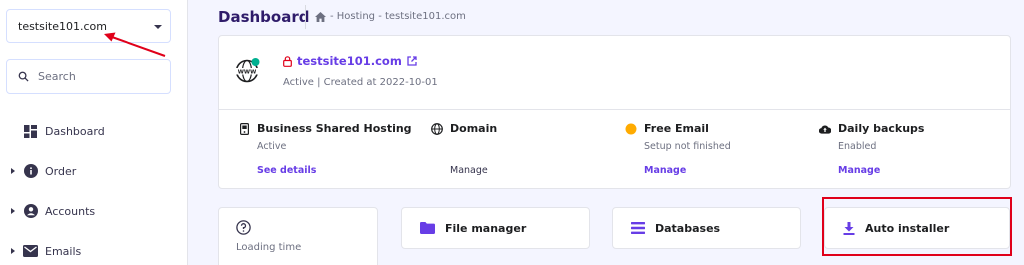 The image size is (1024, 265). I want to click on external-link-icon, so click(412, 61).